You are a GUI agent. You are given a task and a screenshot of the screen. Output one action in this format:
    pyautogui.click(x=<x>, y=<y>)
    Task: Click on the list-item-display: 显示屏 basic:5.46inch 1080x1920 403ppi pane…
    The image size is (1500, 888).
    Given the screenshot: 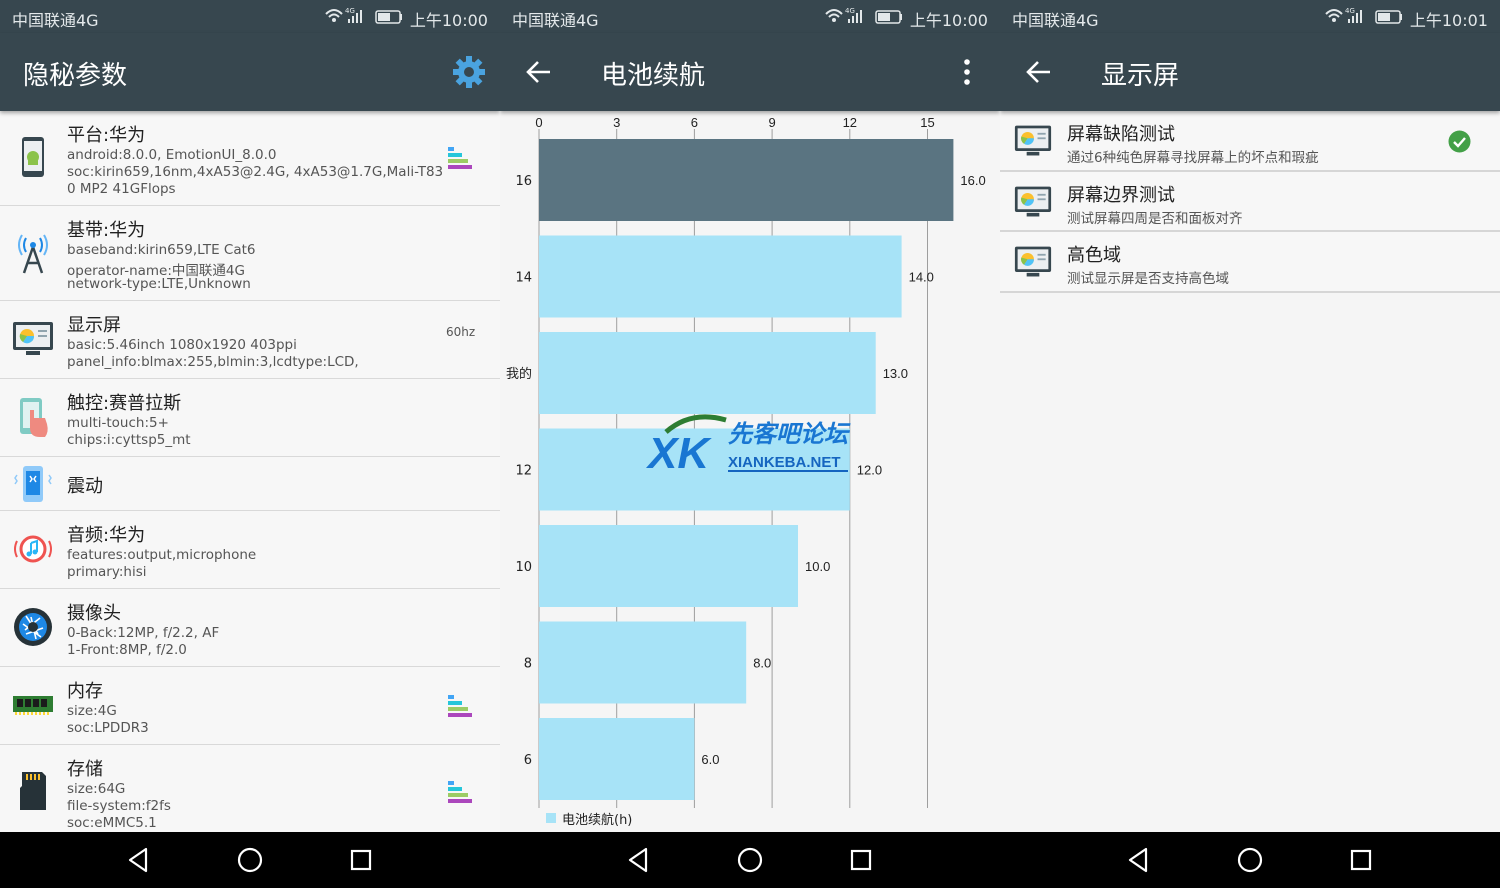 What is the action you would take?
    pyautogui.click(x=250, y=340)
    